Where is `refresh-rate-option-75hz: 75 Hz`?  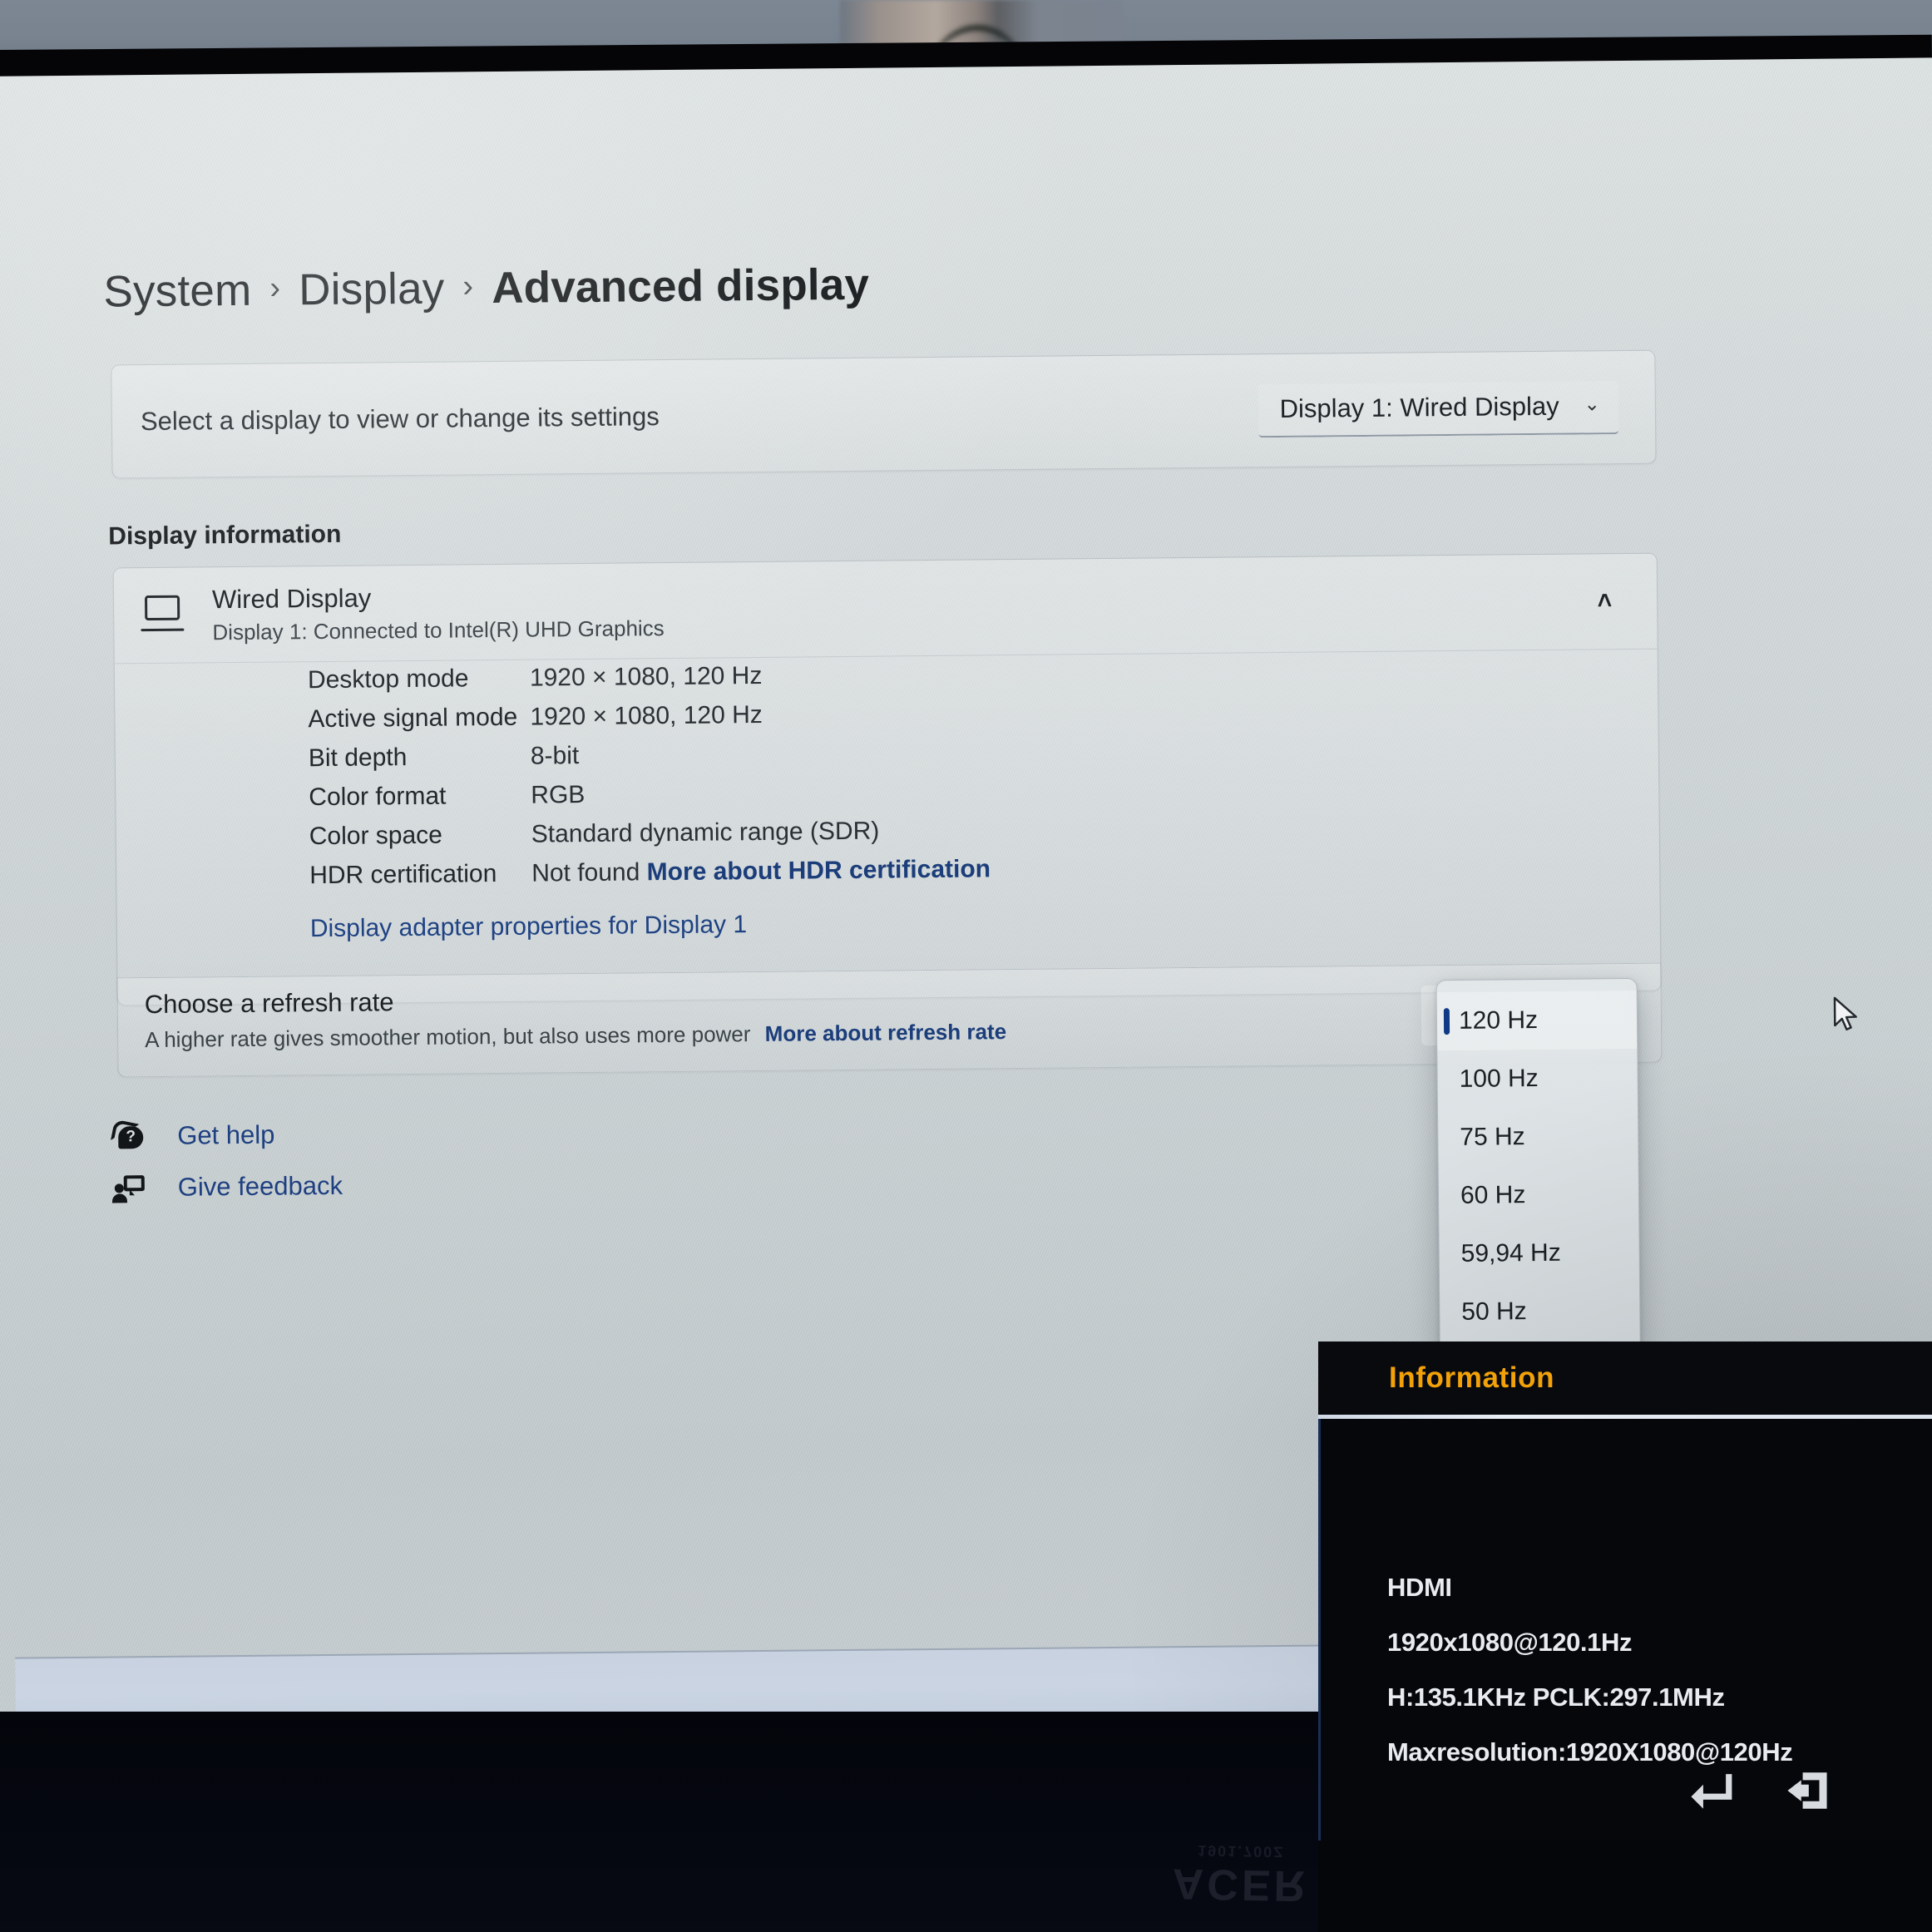
refresh-rate-option-75hz: 75 Hz is located at coordinates (1538, 1137).